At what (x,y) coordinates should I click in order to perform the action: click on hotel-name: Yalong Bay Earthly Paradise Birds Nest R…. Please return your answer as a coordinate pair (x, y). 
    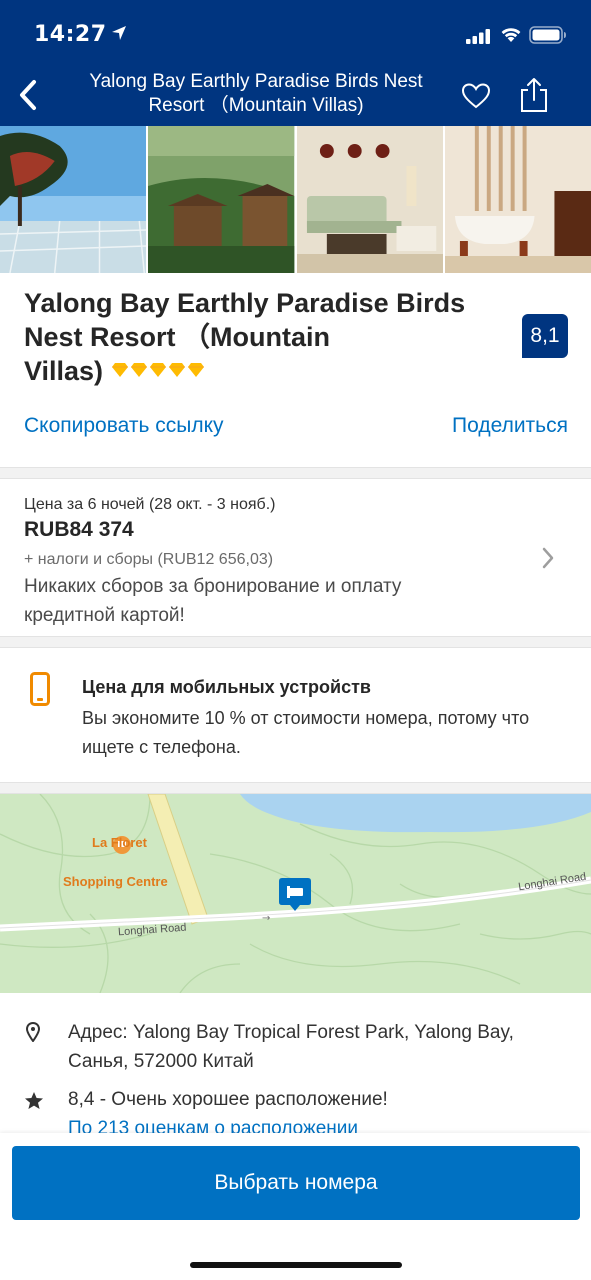
    Looking at the image, I should click on (259, 337).